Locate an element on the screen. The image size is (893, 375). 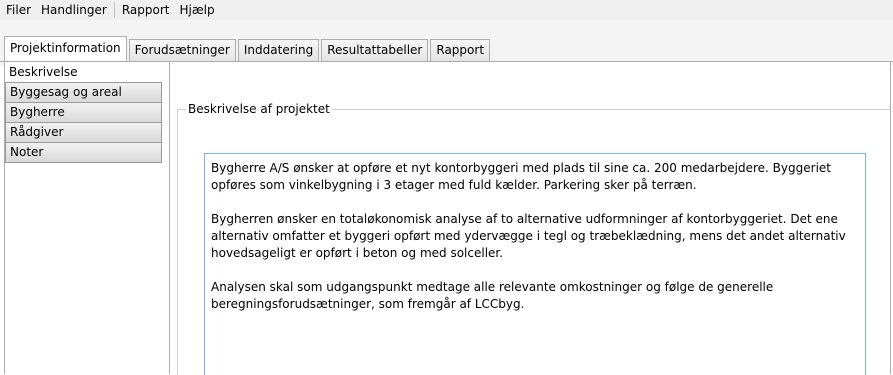
menu-rapport: Rapport is located at coordinates (146, 10).